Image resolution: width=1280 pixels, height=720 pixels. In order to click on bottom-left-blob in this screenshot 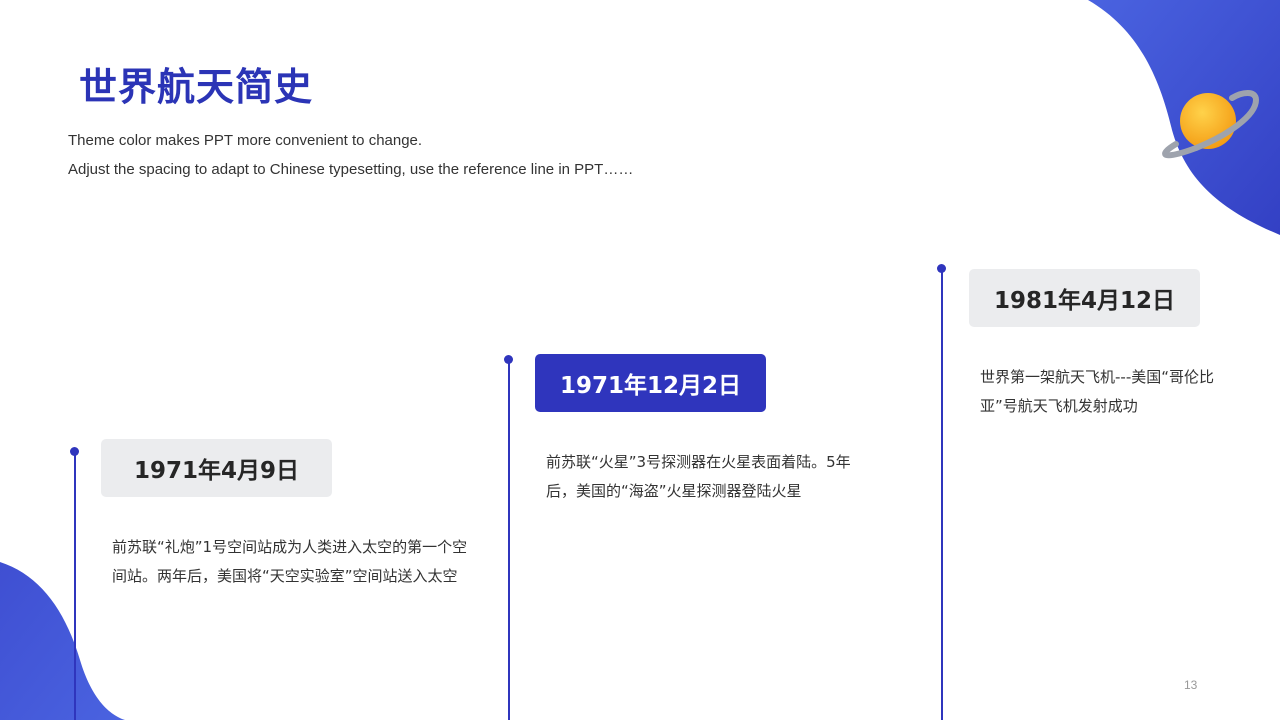, I will do `click(62, 641)`.